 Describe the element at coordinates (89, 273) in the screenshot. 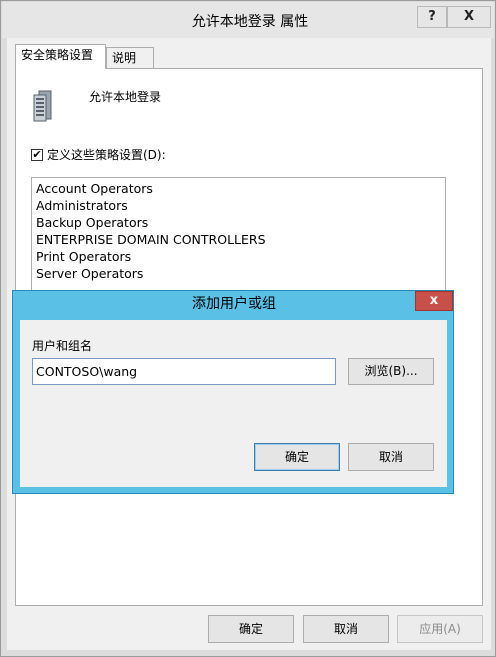

I see `list-item: Server Operators` at that location.